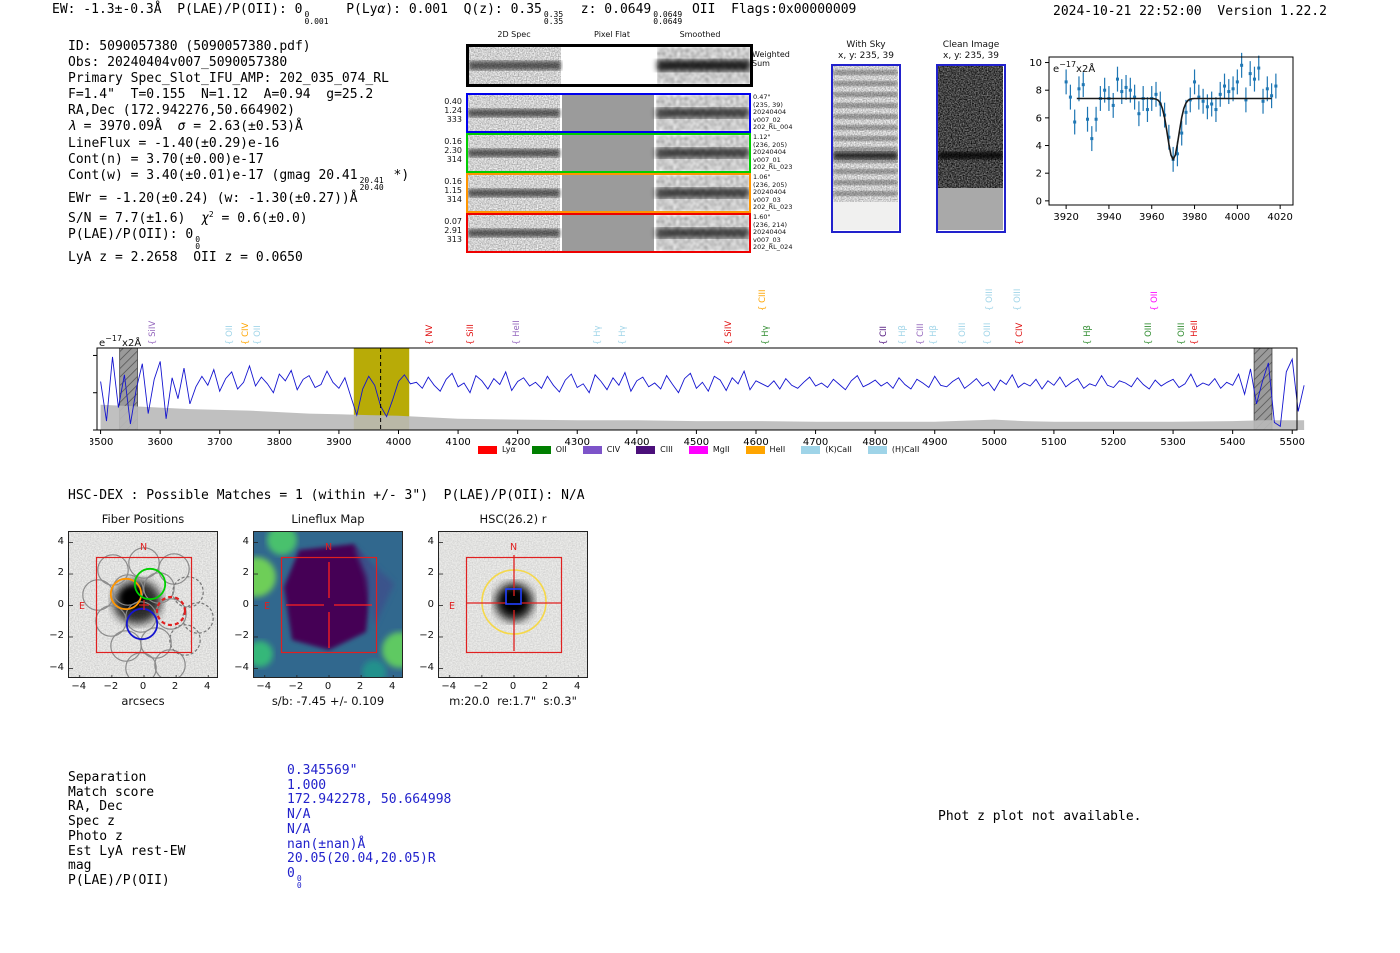 This screenshot has width=1400, height=953. I want to click on match-label-2: RA, Dec, so click(95, 807).